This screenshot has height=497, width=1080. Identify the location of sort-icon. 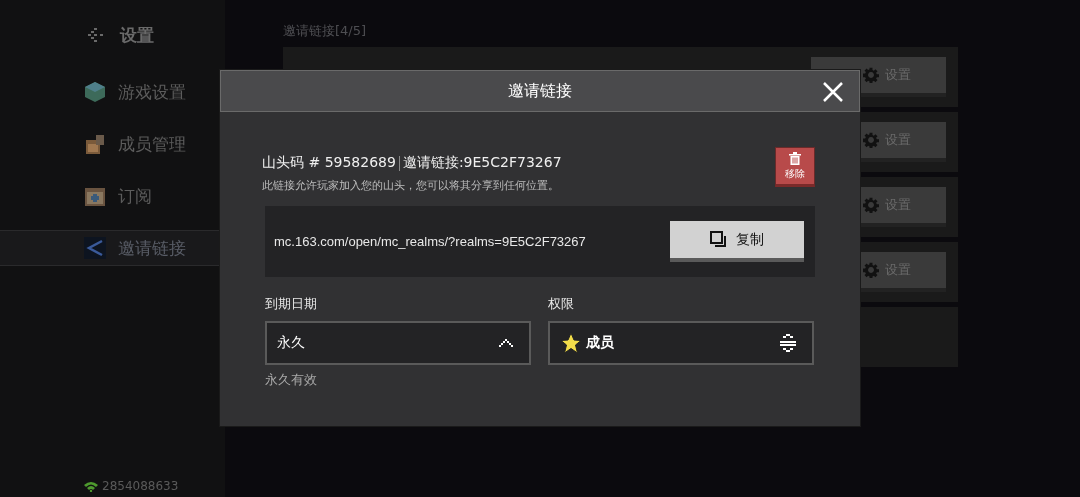
(788, 343).